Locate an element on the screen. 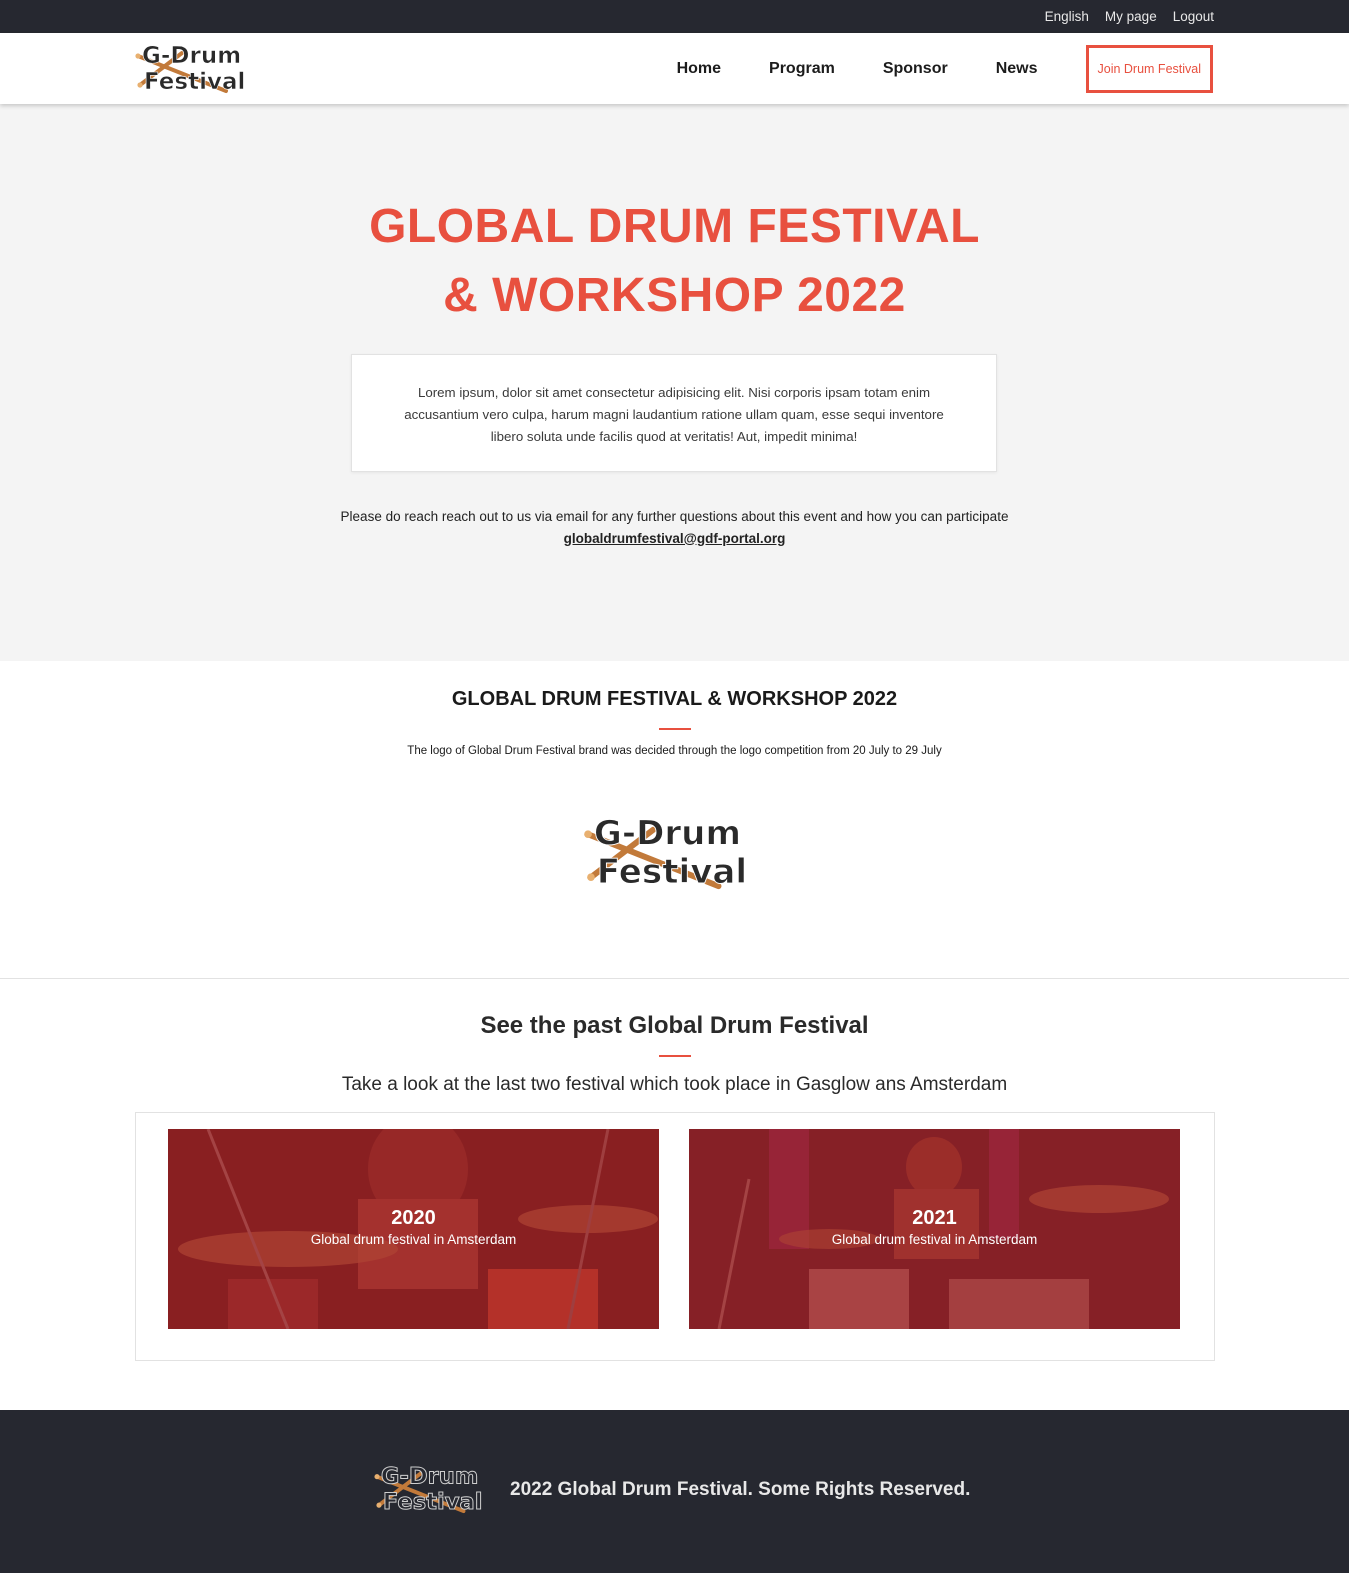  festival-card-2021: 2021 Global drum festival in Amsterdam is located at coordinates (934, 1229).